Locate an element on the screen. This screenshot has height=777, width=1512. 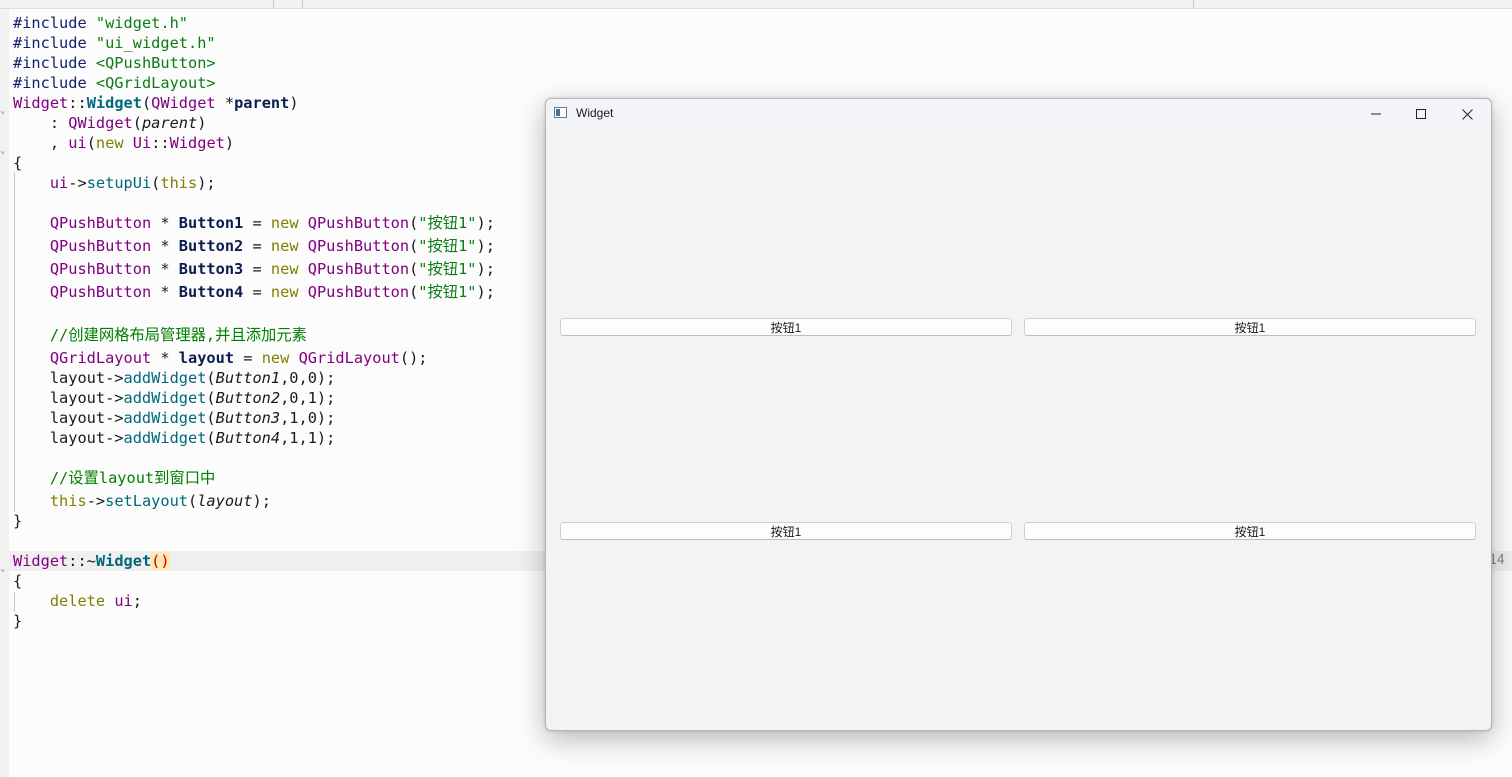
editor-gutter: ⌄ ⌄ ⌄ is located at coordinates (4, 393).